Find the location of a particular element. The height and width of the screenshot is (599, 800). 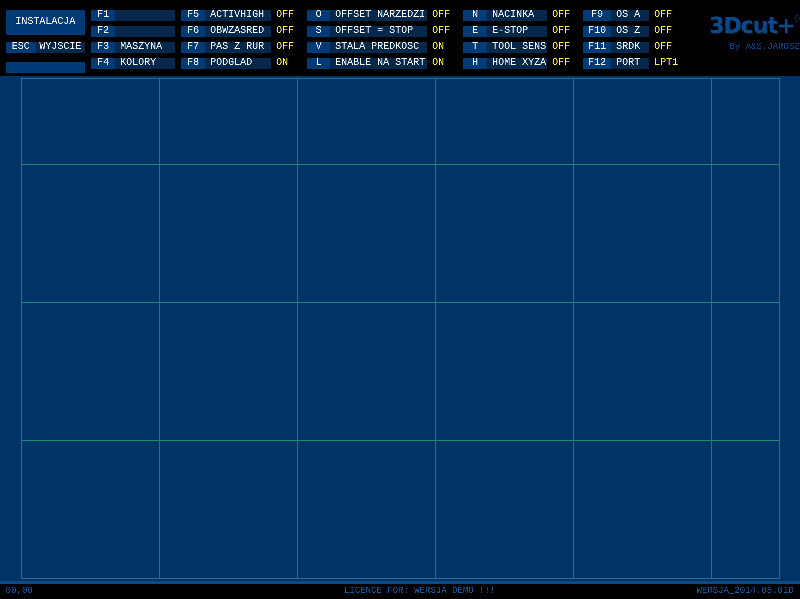

coordinates-text: 00,00 is located at coordinates (20, 591).